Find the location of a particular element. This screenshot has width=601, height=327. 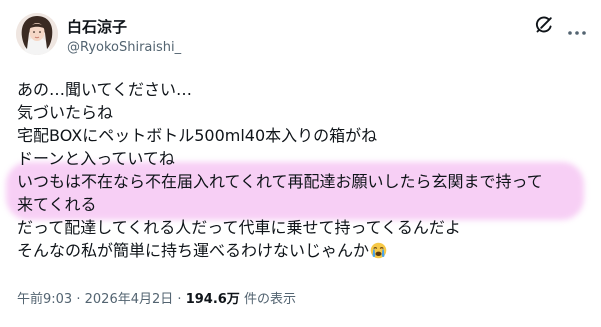

author-name: 白石涼子 is located at coordinates (97, 27).